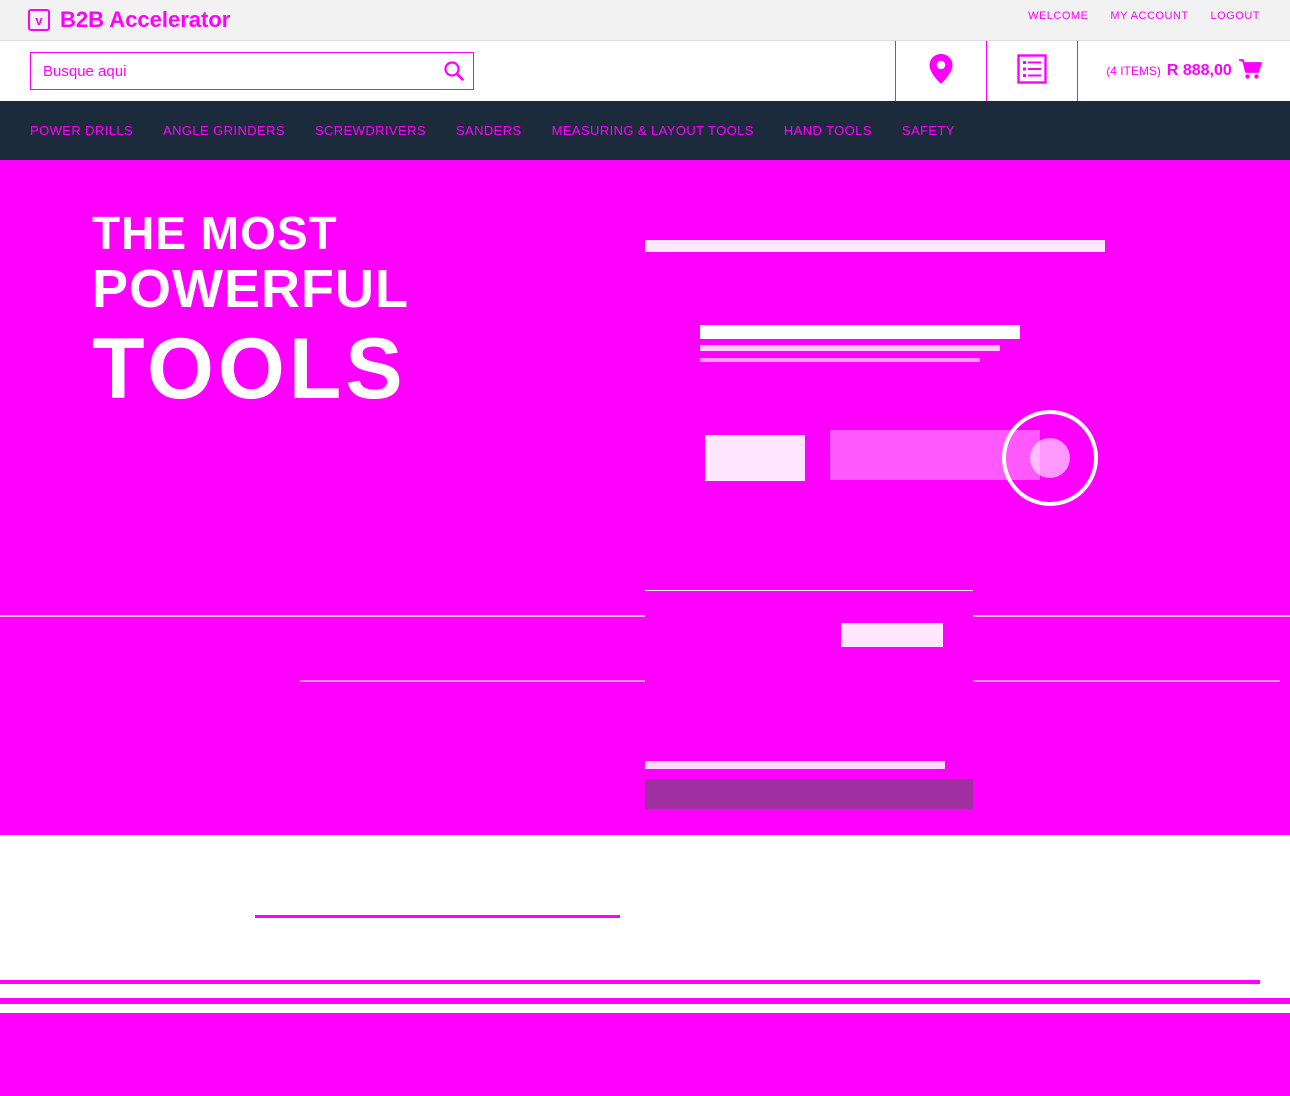 This screenshot has height=1096, width=1290. Describe the element at coordinates (928, 130) in the screenshot. I see `nav-item-safety: SAFETY` at that location.